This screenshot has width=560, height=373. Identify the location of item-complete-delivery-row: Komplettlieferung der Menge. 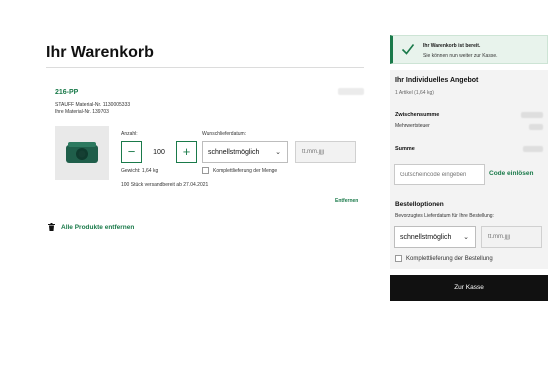
(239, 170).